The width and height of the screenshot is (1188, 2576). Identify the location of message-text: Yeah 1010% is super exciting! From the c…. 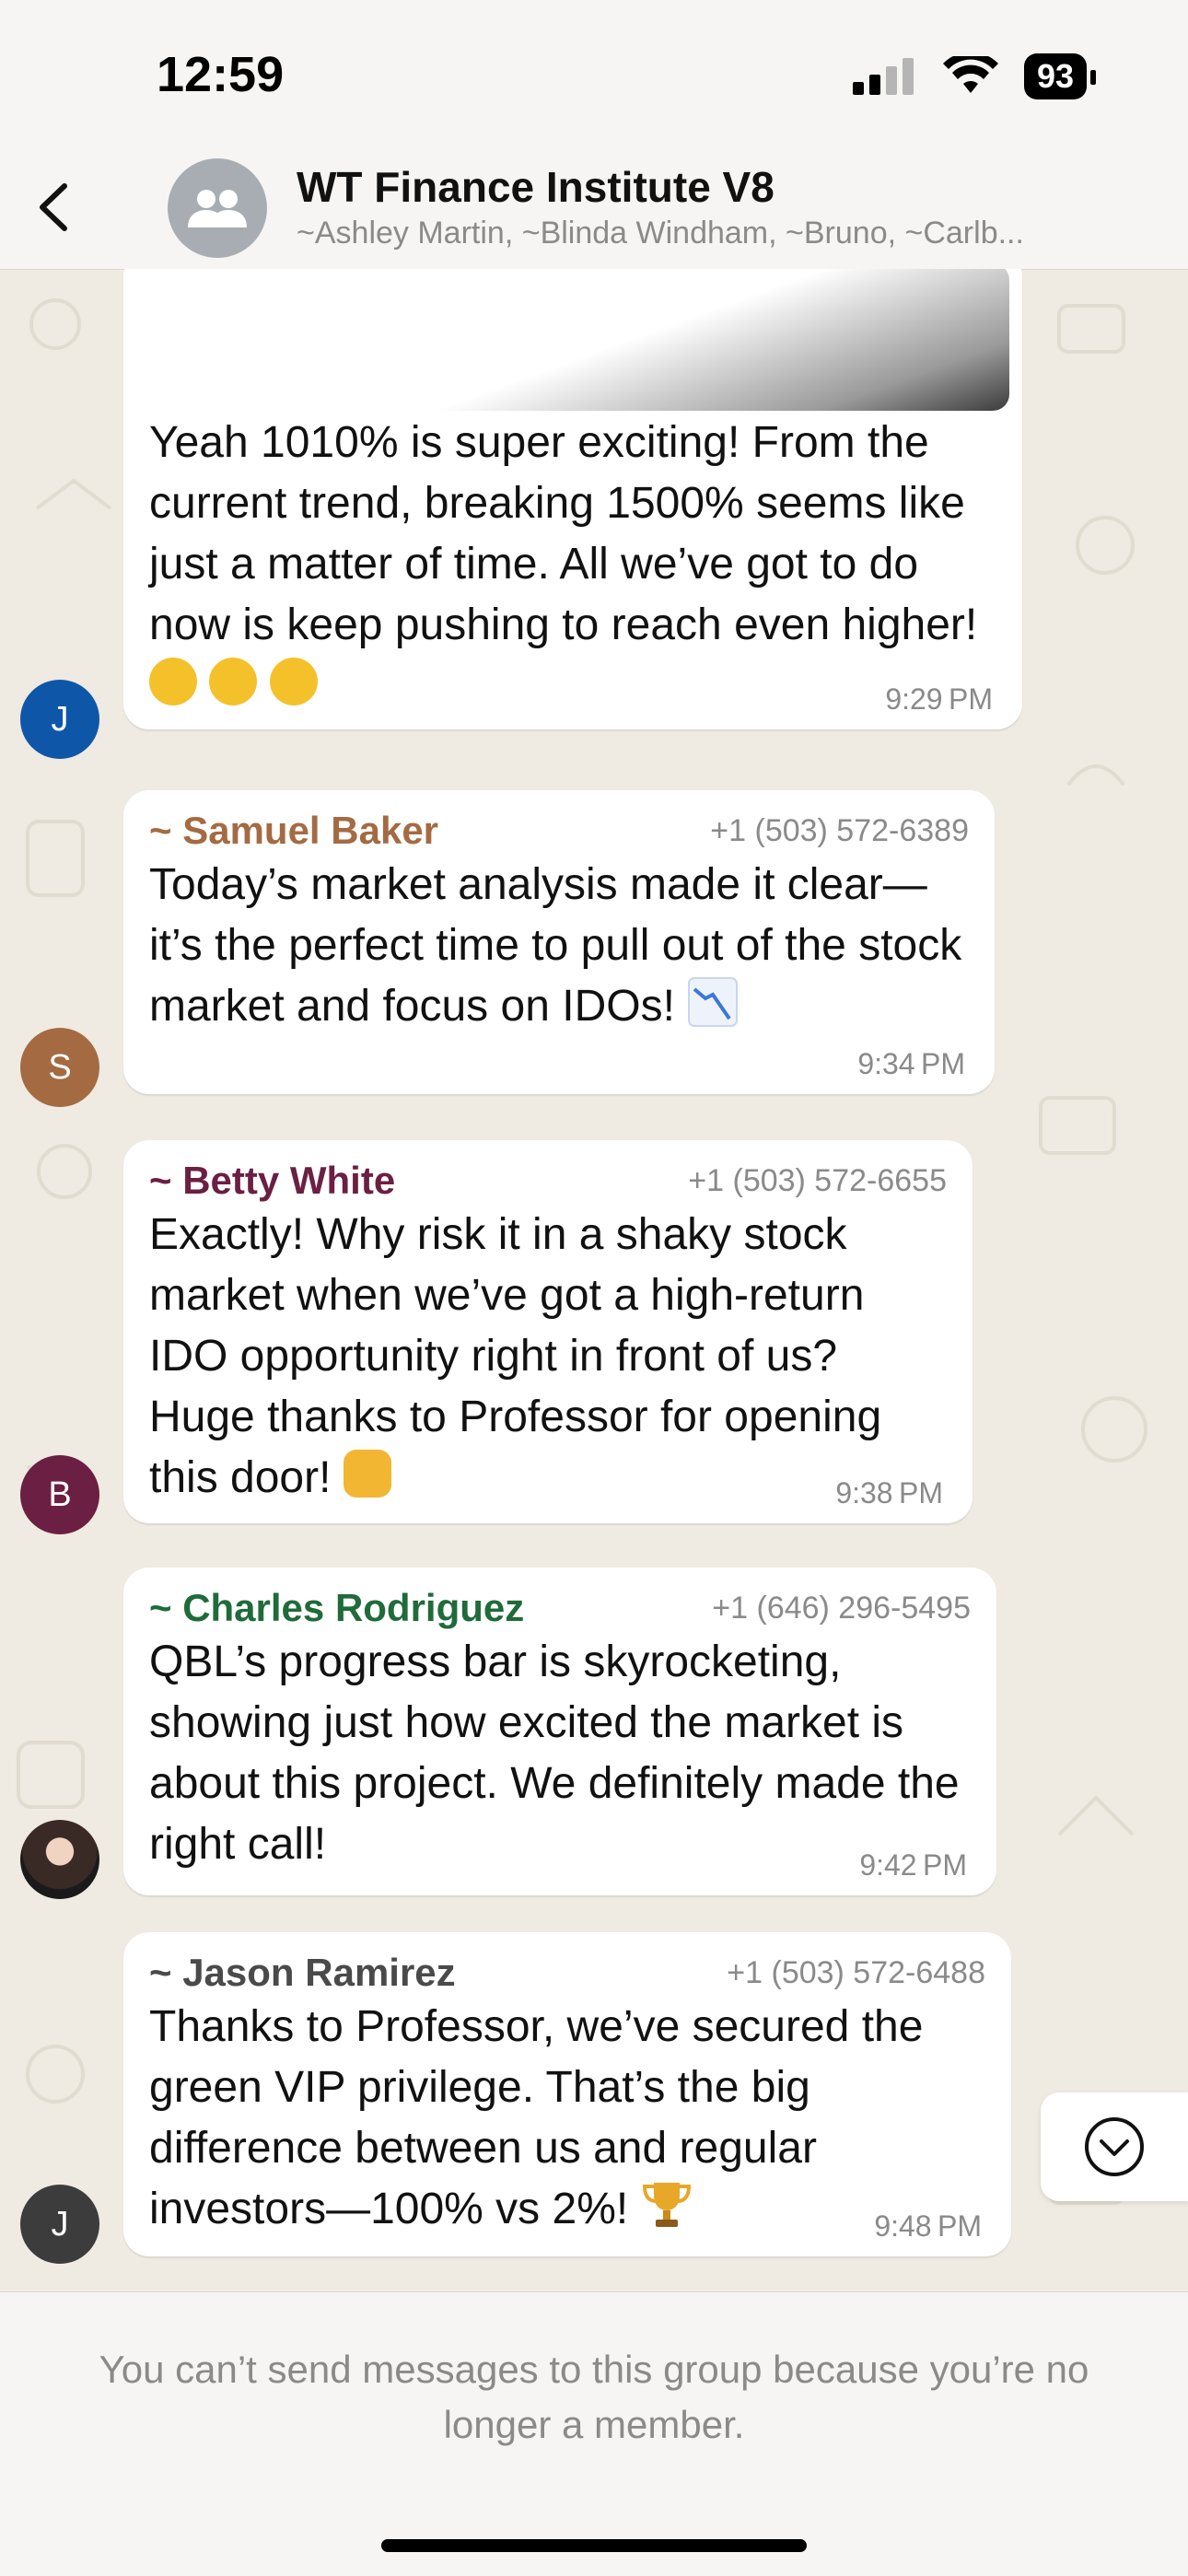
(563, 533).